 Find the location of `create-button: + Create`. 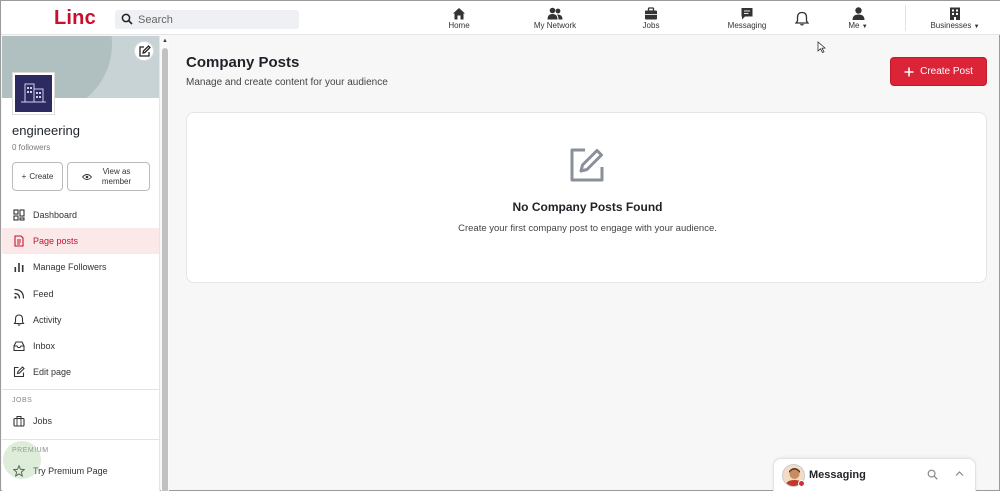

create-button: + Create is located at coordinates (37, 176).